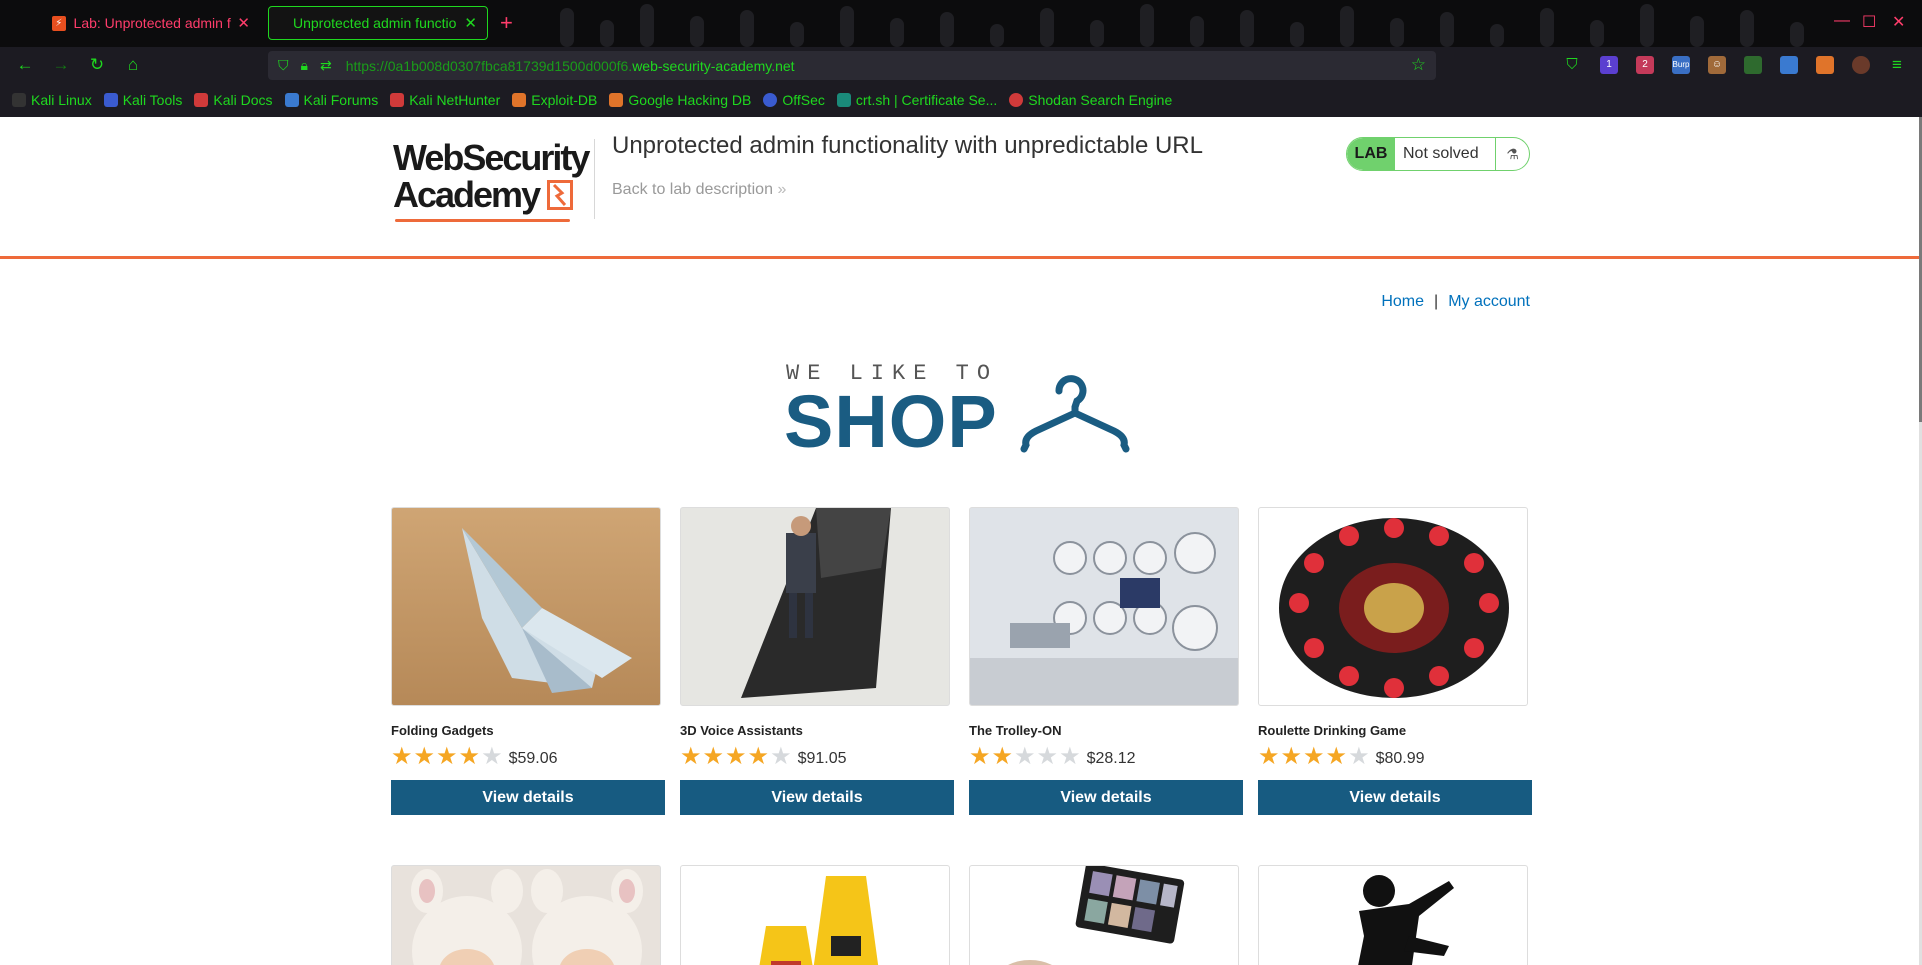 This screenshot has width=1922, height=965. Describe the element at coordinates (304, 65) in the screenshot. I see `lock-icon: 🔒︎` at that location.